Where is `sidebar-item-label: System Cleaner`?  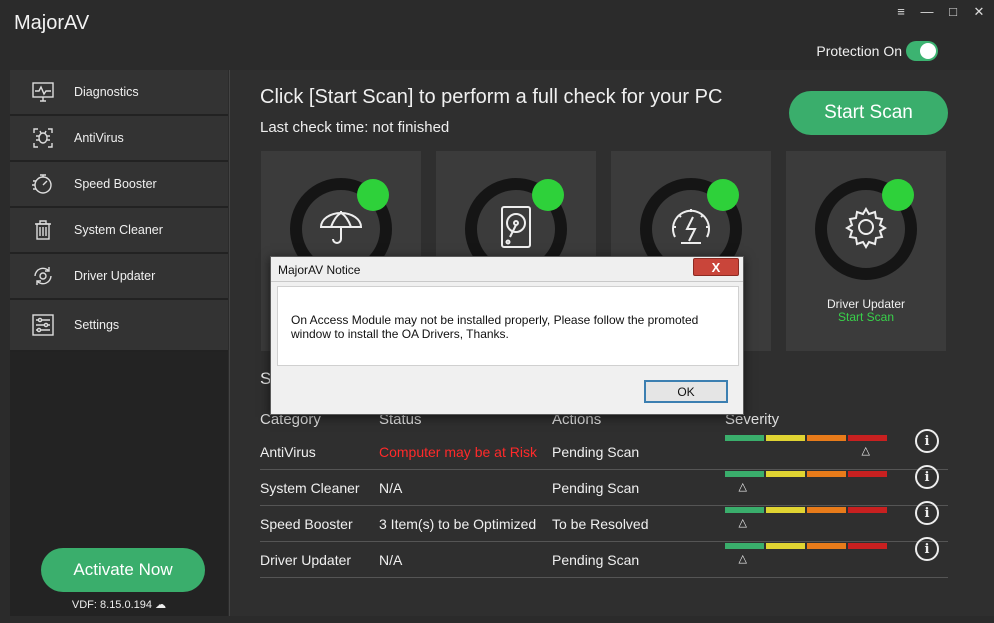
sidebar-item-label: System Cleaner is located at coordinates (118, 230).